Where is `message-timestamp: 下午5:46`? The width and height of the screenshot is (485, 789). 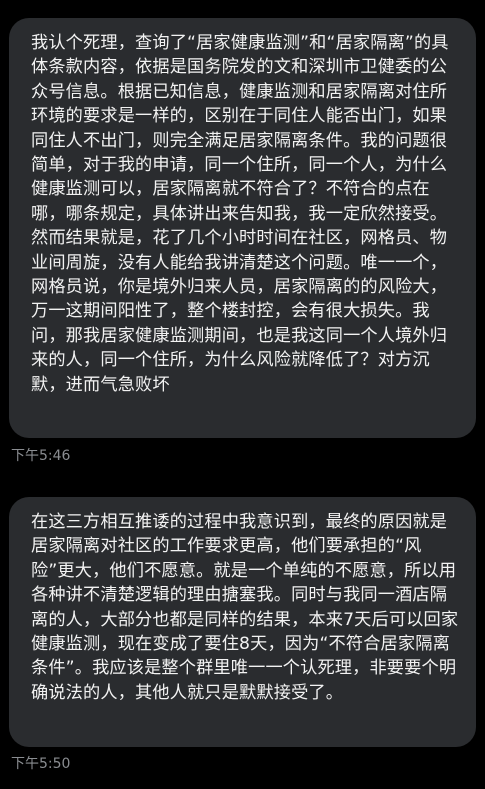
message-timestamp: 下午5:46 is located at coordinates (41, 456).